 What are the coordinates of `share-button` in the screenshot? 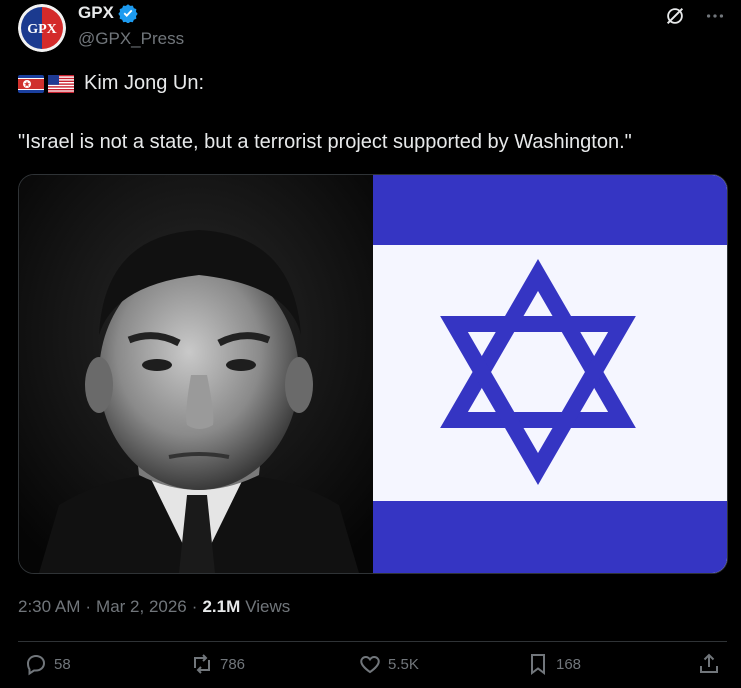 It's located at (709, 664).